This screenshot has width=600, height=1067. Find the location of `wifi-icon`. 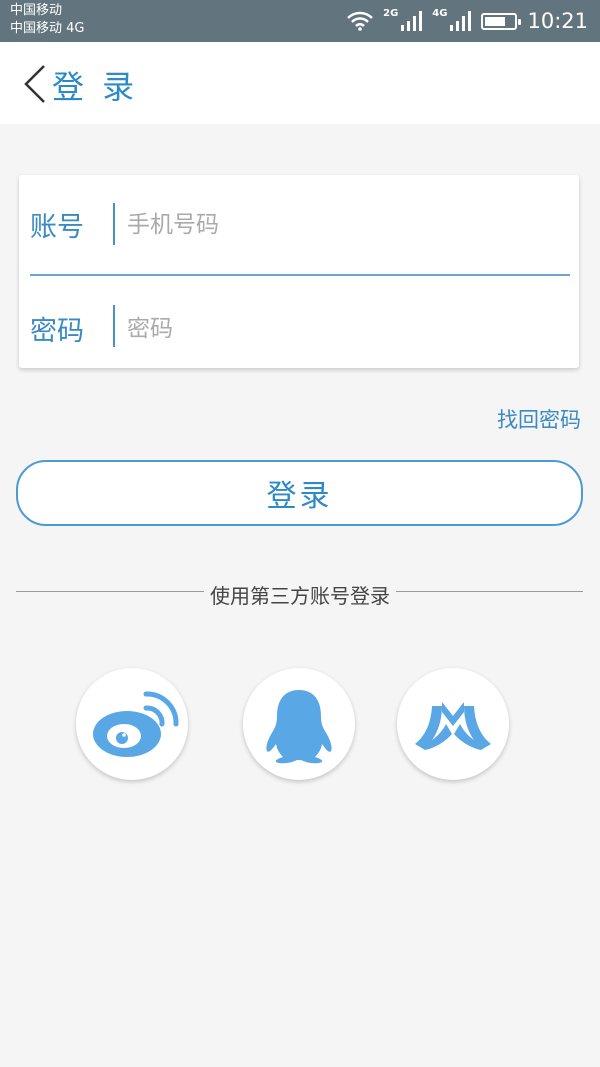

wifi-icon is located at coordinates (360, 21).